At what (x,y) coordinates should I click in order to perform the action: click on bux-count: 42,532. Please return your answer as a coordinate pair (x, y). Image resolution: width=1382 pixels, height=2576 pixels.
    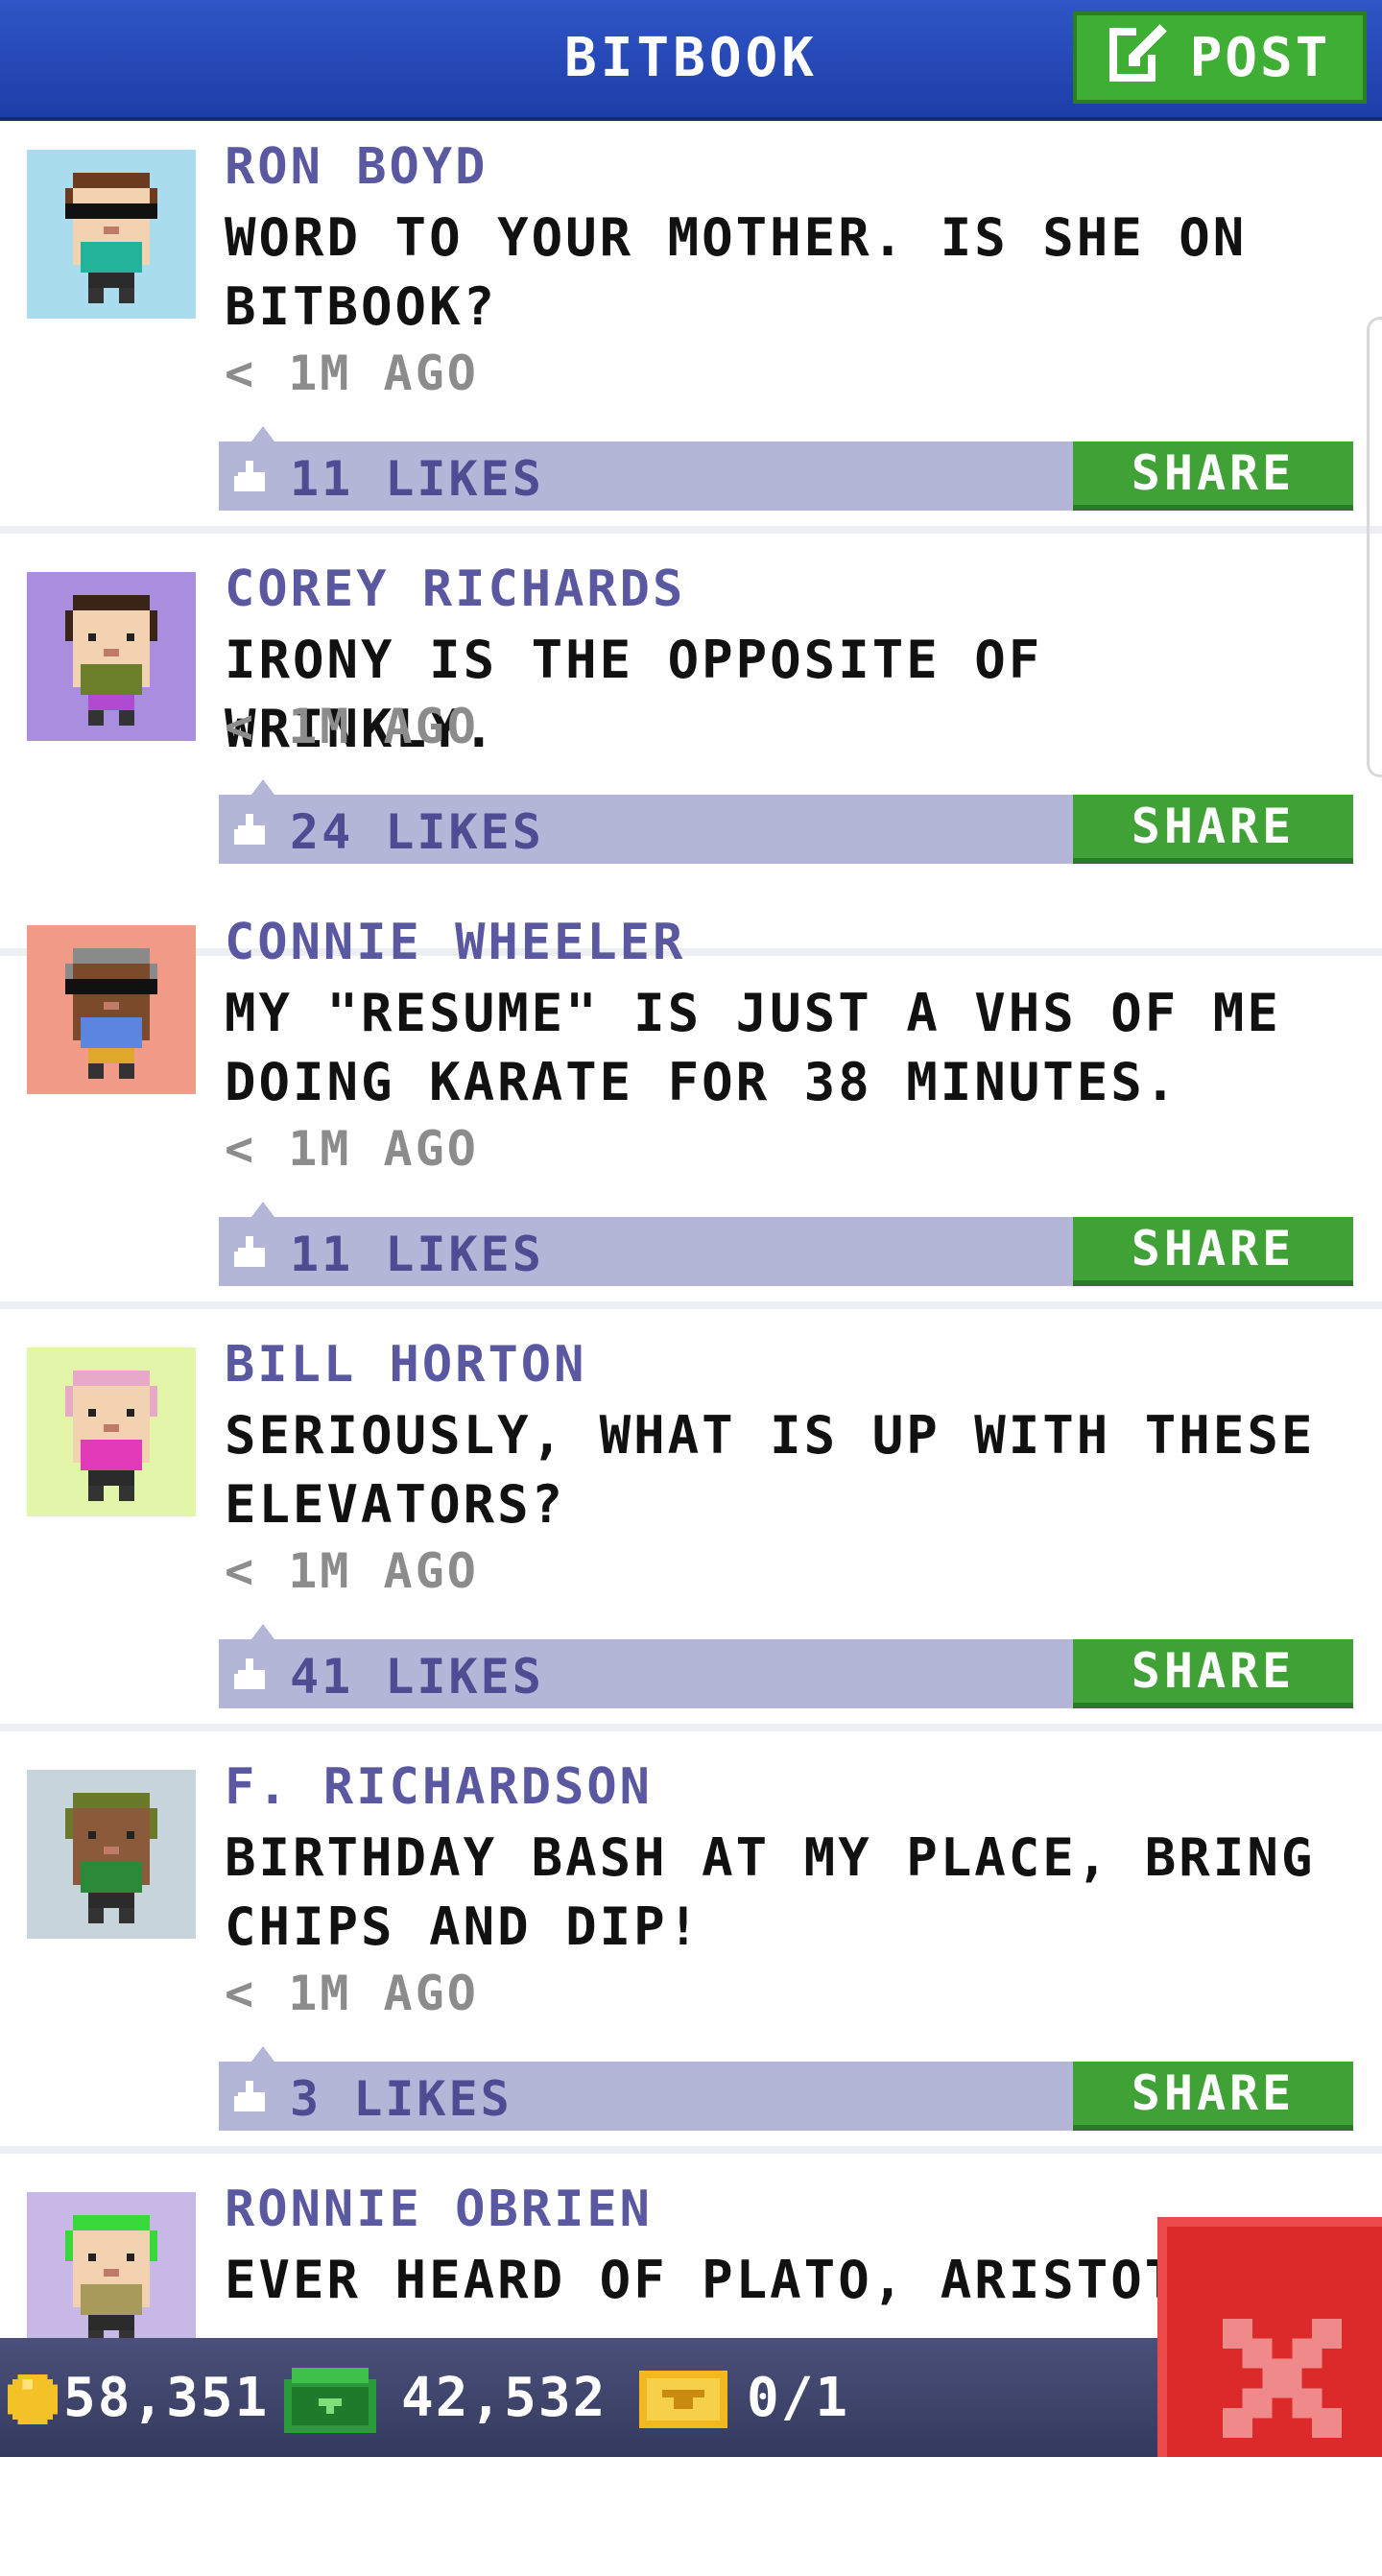
    Looking at the image, I should click on (504, 2398).